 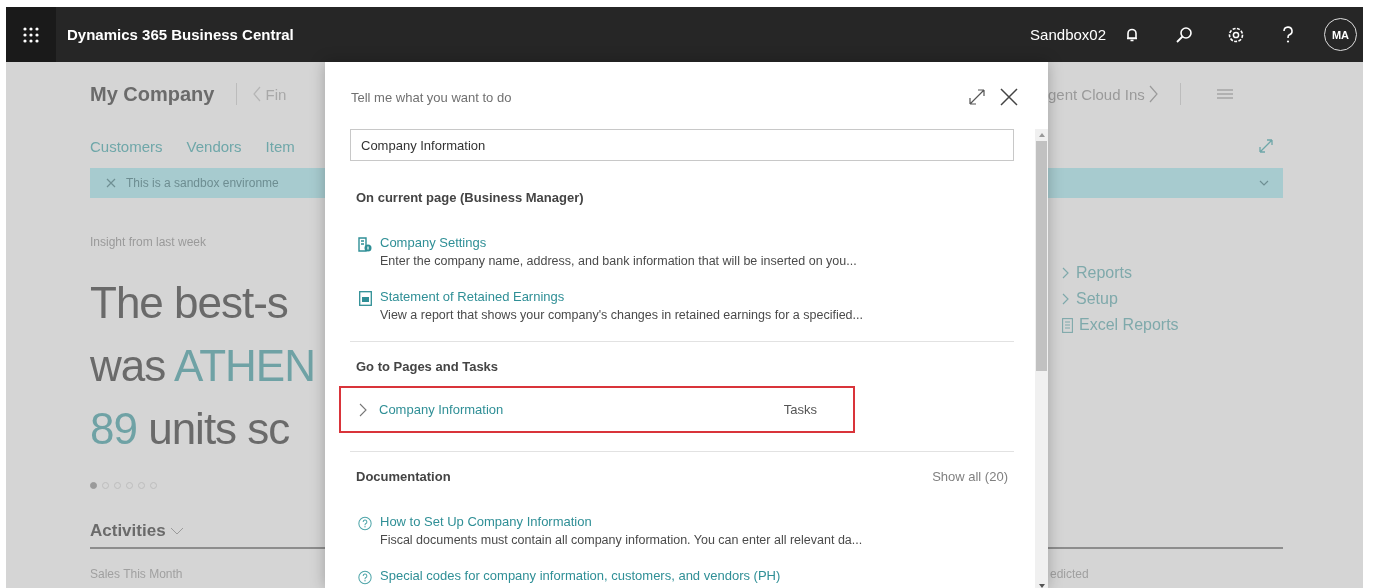 I want to click on report-icon, so click(x=365, y=298).